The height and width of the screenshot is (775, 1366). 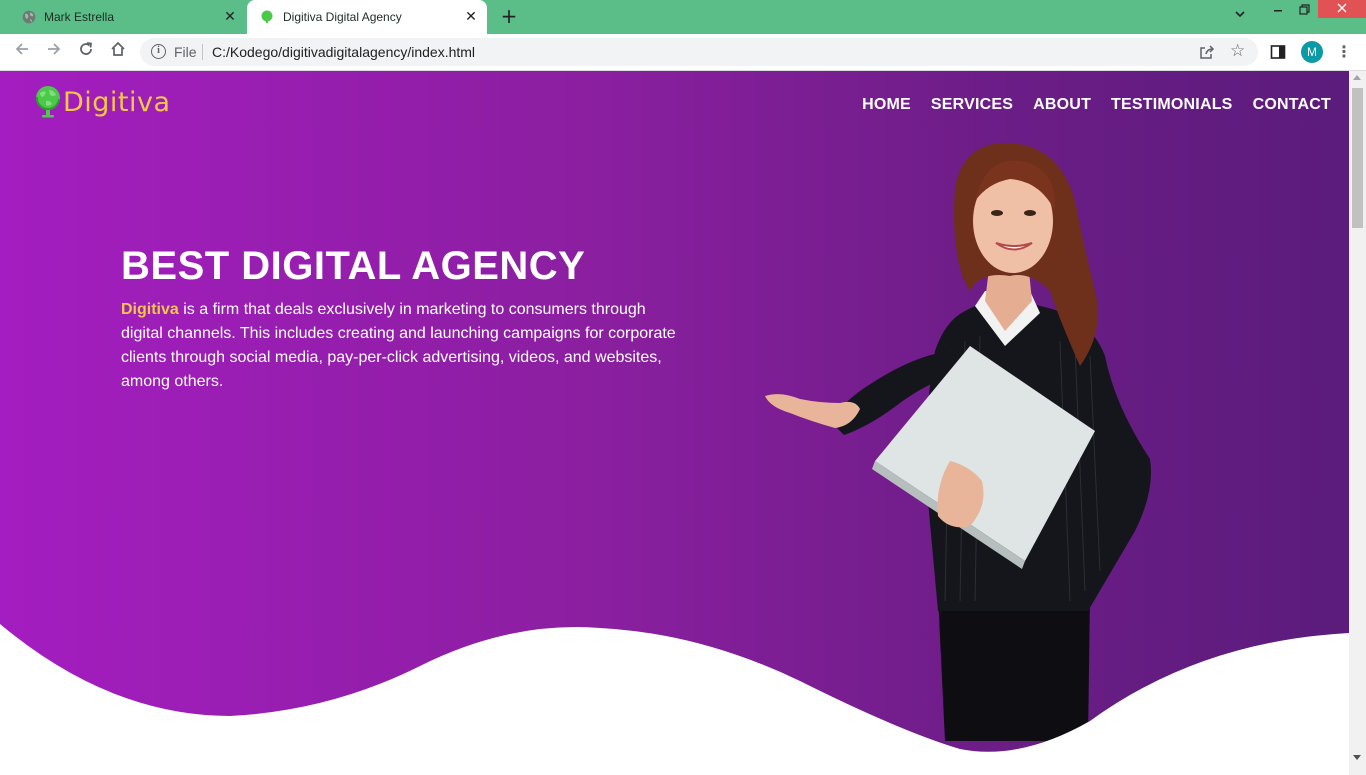 What do you see at coordinates (1207, 52) in the screenshot?
I see `share-icon` at bounding box center [1207, 52].